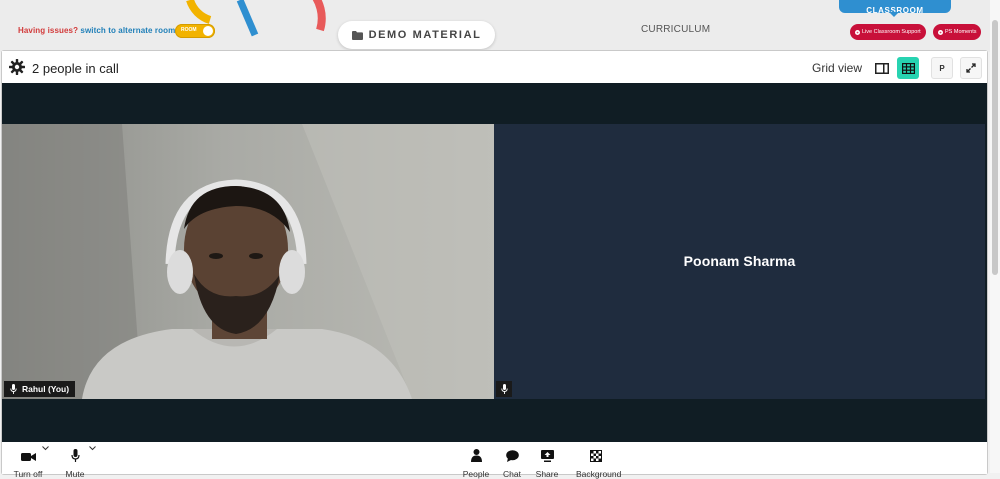 The image size is (1000, 479). Describe the element at coordinates (476, 464) in the screenshot. I see `people-button: People` at that location.